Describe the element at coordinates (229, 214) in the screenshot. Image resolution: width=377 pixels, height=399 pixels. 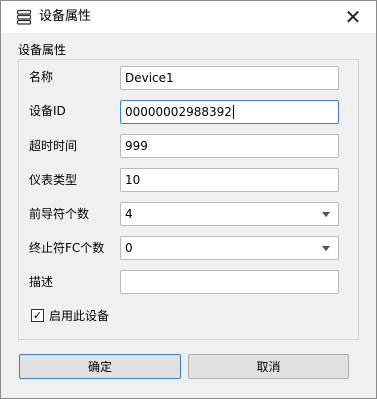
I see `preamble-count-select: 4` at that location.